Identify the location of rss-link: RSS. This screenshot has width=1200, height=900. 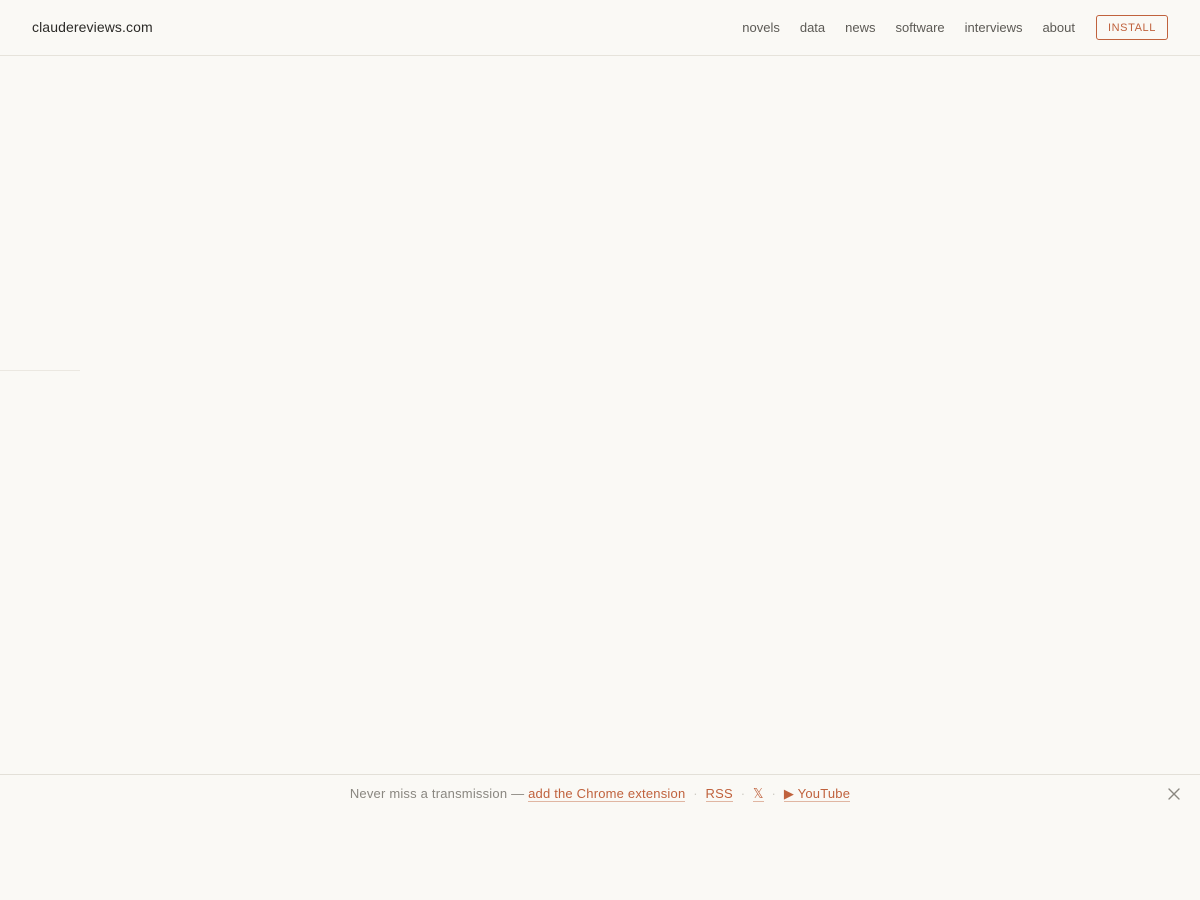
(719, 794).